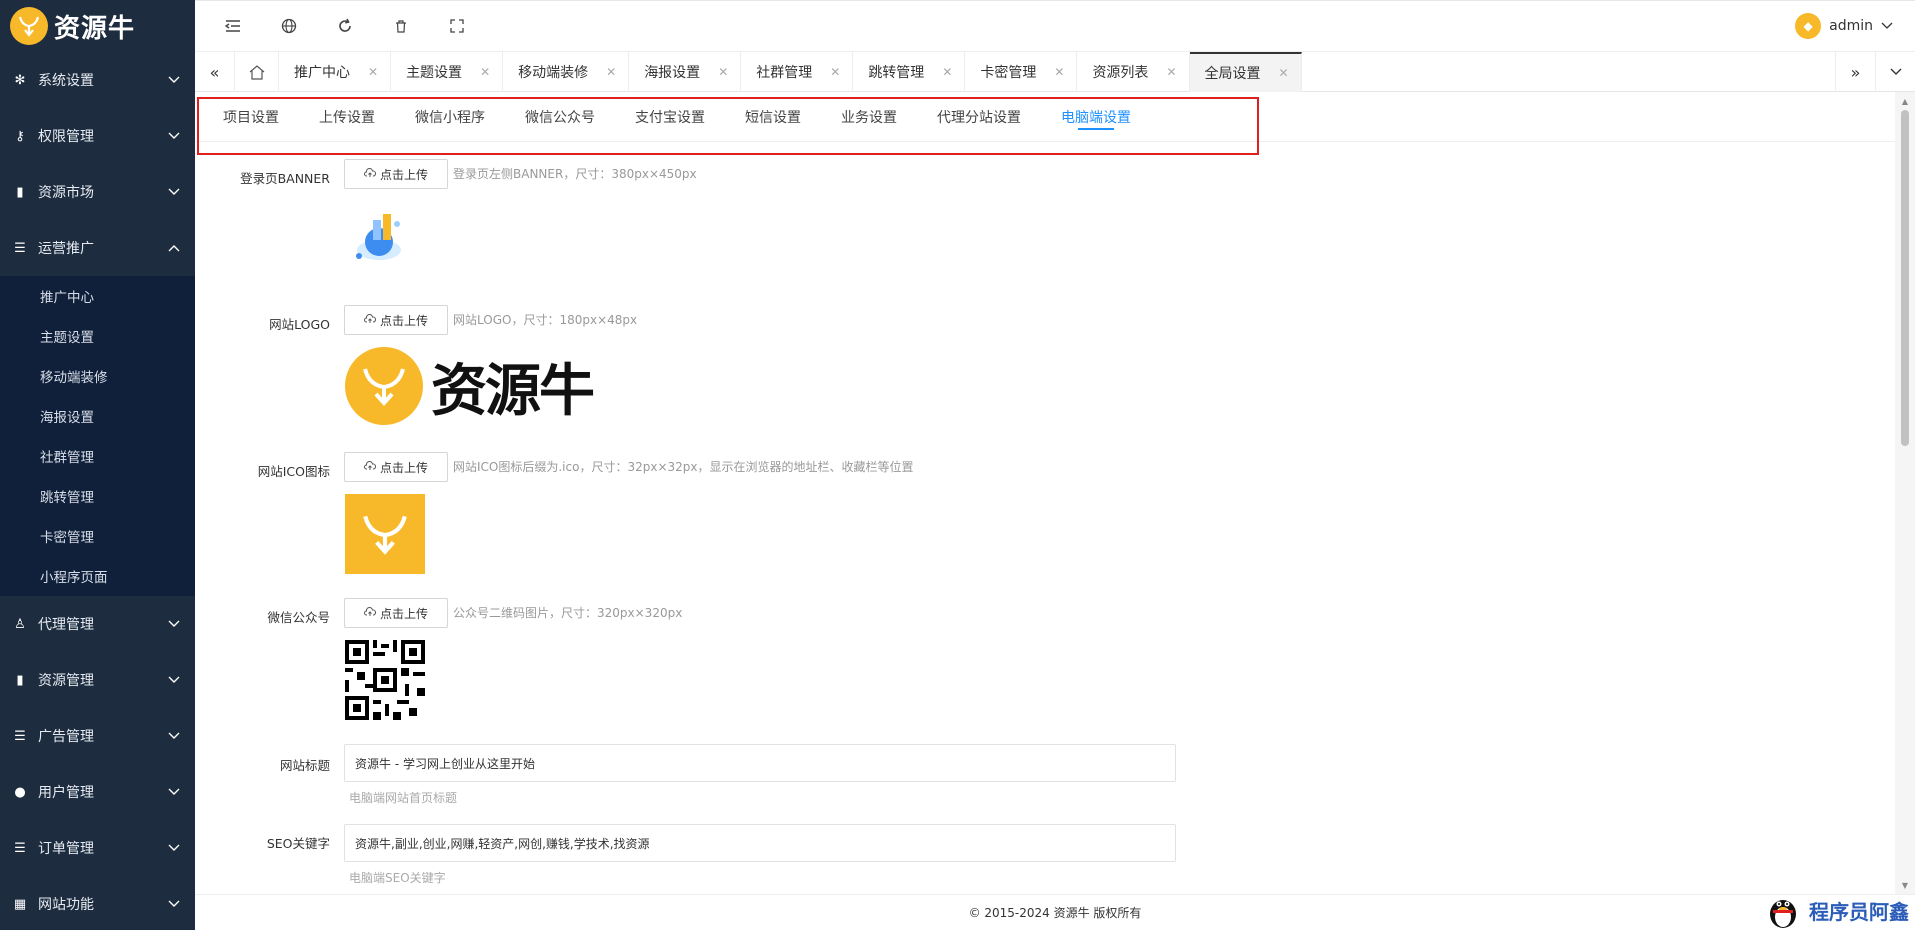 The height and width of the screenshot is (930, 1915). What do you see at coordinates (97, 576) in the screenshot?
I see `sidebar-subitem-mini-program-pages: 小程序页面` at bounding box center [97, 576].